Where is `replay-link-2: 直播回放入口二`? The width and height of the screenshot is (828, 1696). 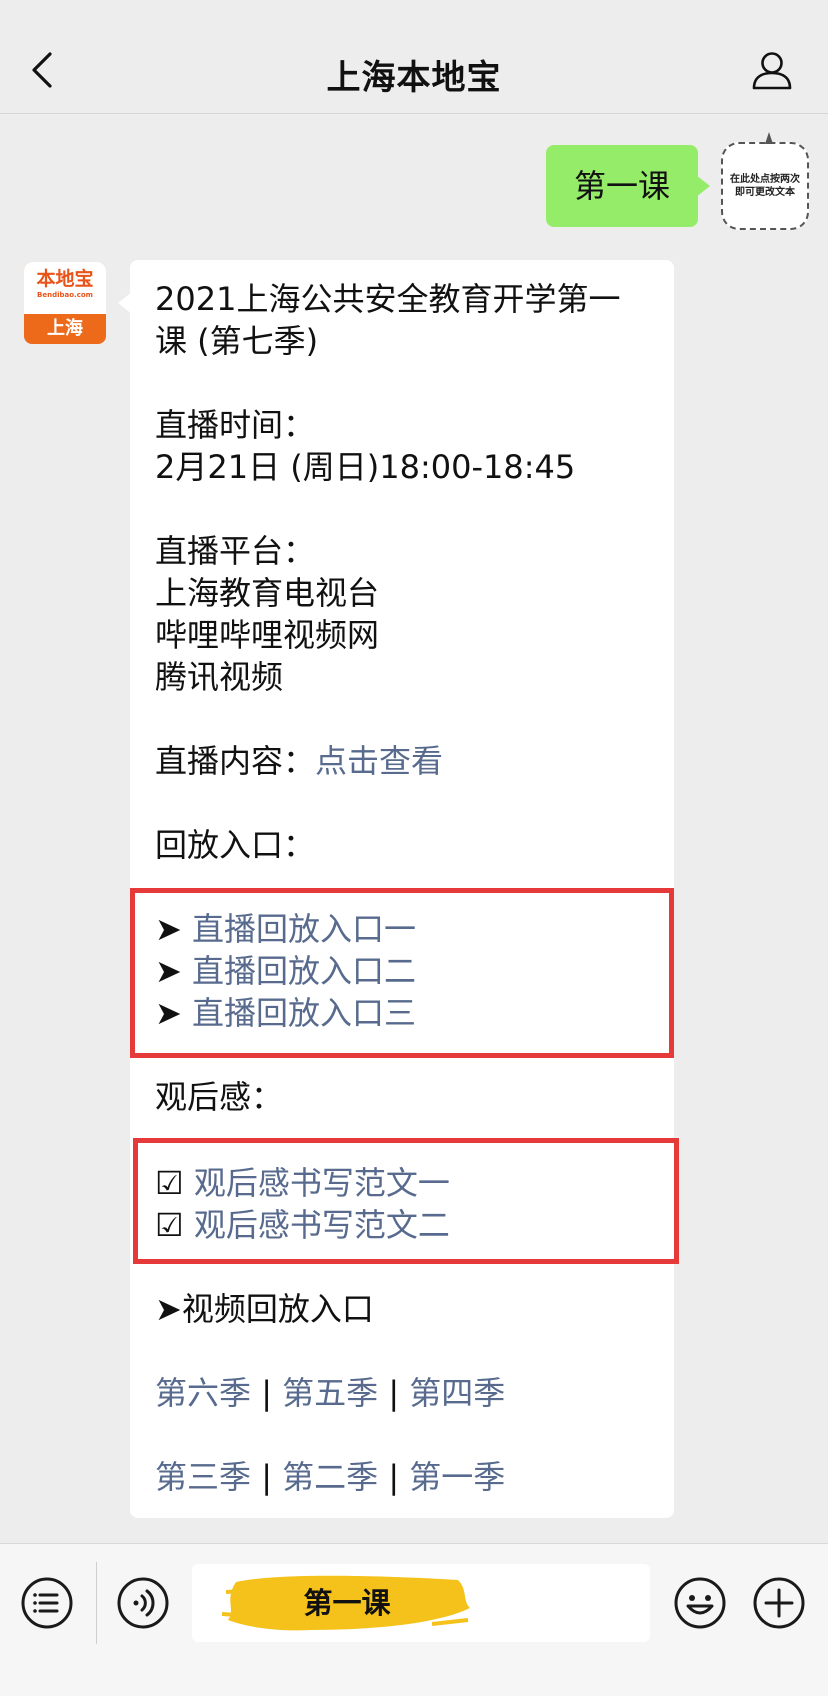
replay-link-2: 直播回放入口二 is located at coordinates (304, 971).